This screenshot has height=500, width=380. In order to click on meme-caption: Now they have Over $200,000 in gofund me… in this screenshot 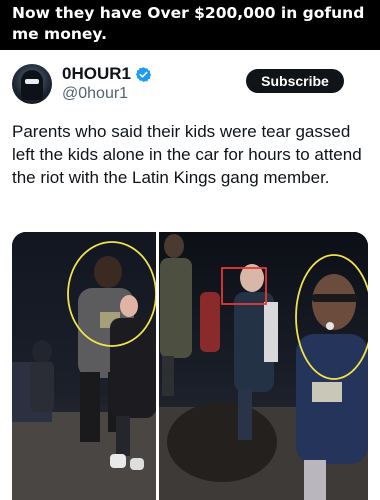, I will do `click(190, 25)`.